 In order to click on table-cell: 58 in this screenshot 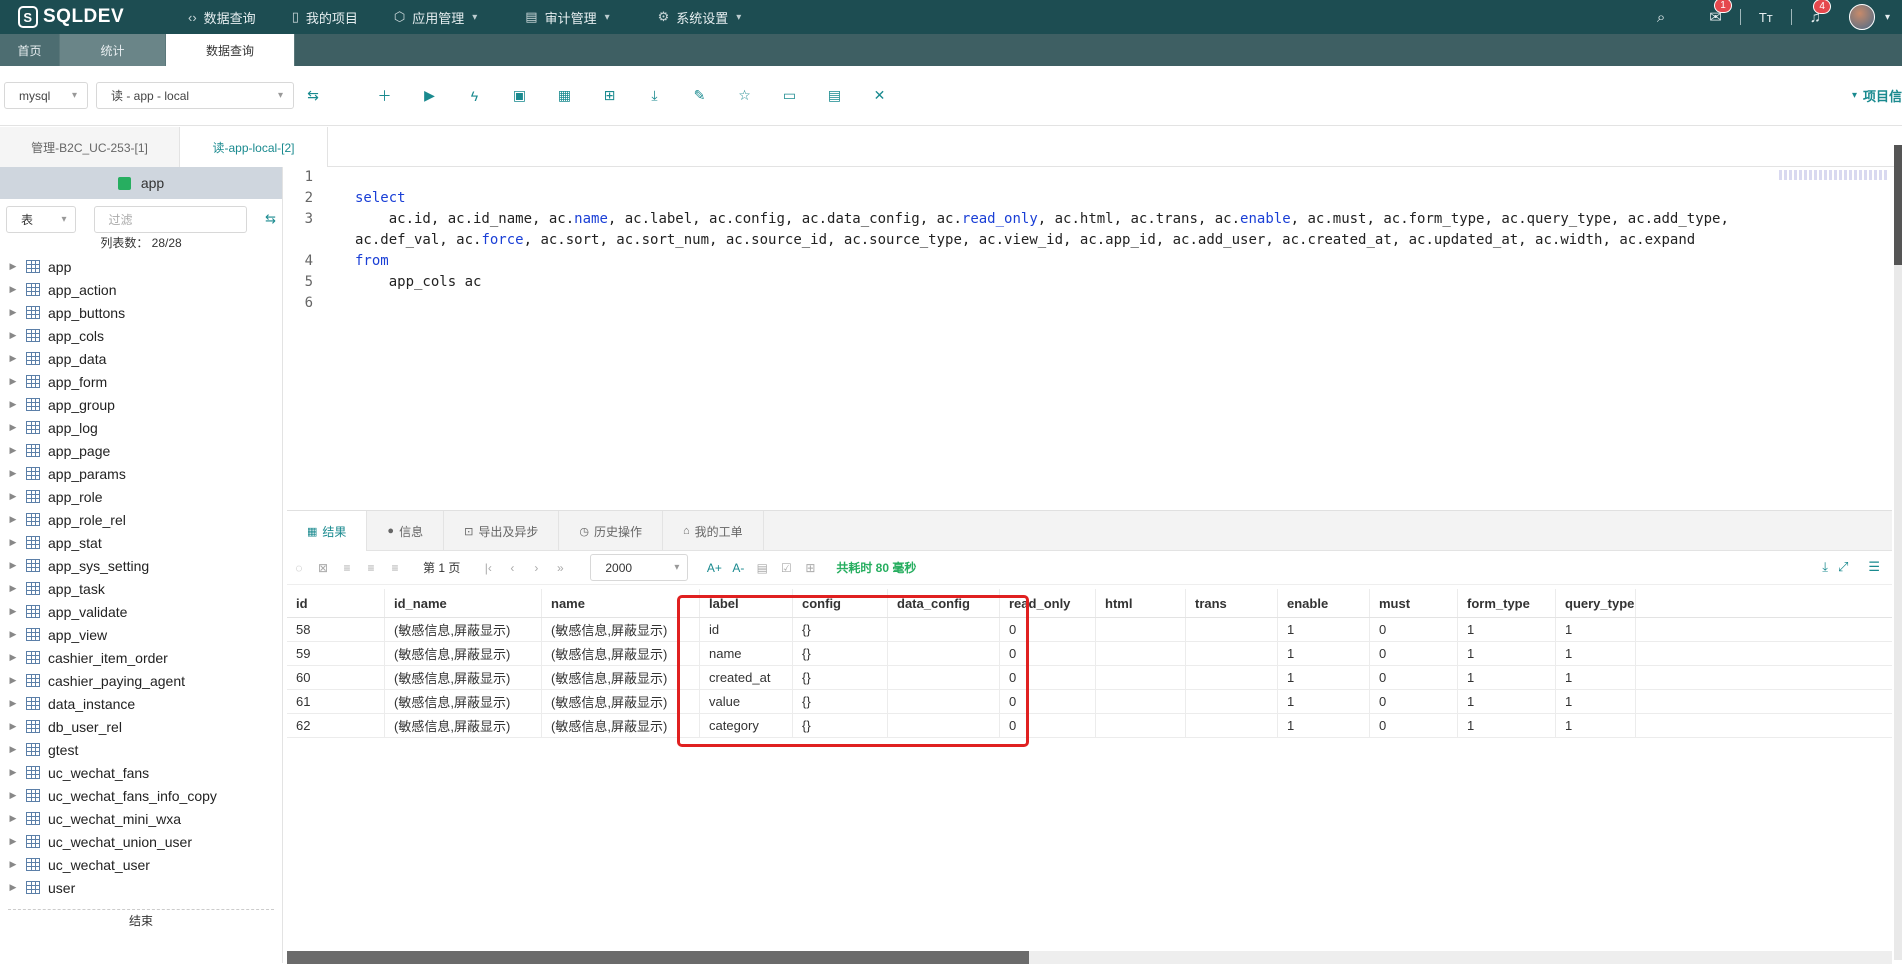, I will do `click(336, 629)`.